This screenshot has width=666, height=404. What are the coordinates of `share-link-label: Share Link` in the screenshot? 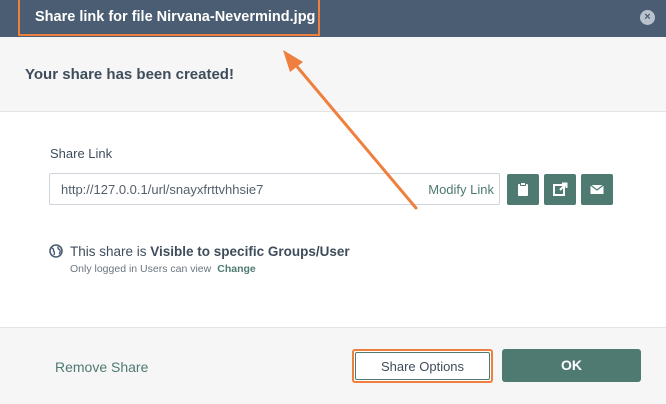 It's located at (81, 153).